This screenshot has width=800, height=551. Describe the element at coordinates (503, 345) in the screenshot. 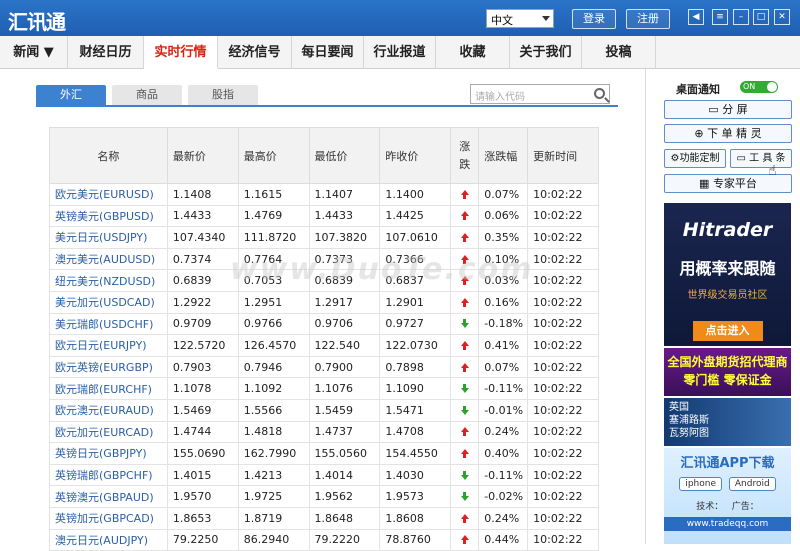

I see `cell-pct: 0.41%` at that location.